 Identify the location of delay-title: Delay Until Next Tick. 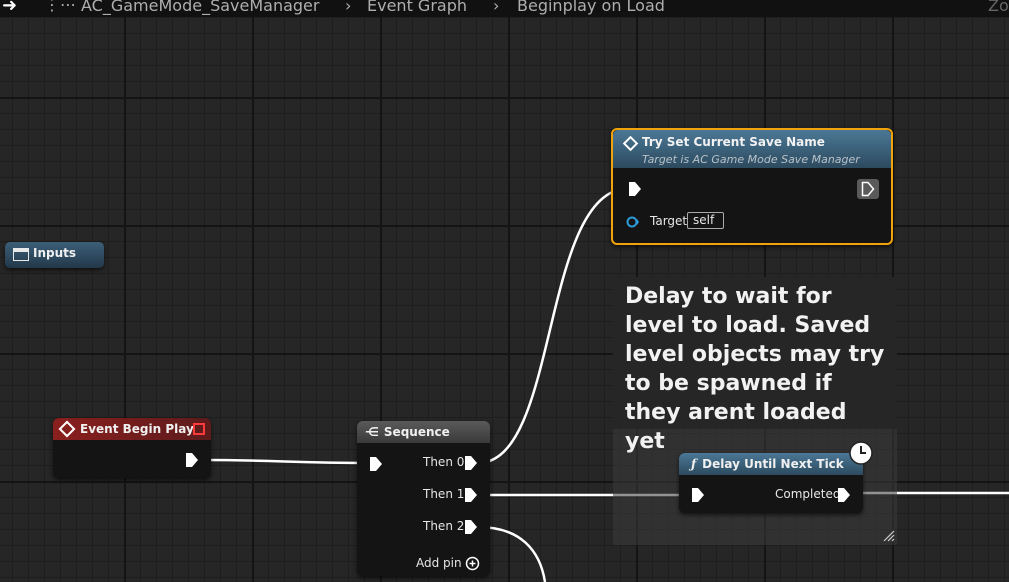
(773, 464).